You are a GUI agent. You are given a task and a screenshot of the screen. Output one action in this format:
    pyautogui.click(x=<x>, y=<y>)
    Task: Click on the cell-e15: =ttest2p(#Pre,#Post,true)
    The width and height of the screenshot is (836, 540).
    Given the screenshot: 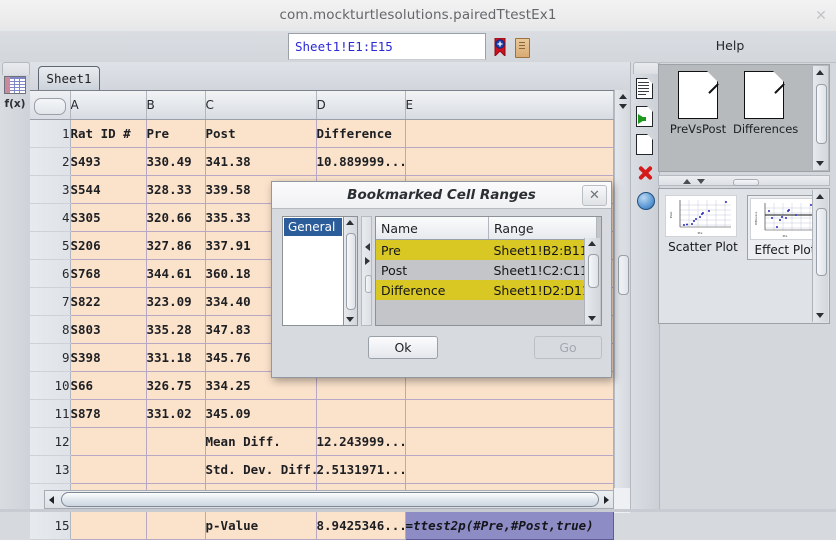 What is the action you would take?
    pyautogui.click(x=509, y=525)
    